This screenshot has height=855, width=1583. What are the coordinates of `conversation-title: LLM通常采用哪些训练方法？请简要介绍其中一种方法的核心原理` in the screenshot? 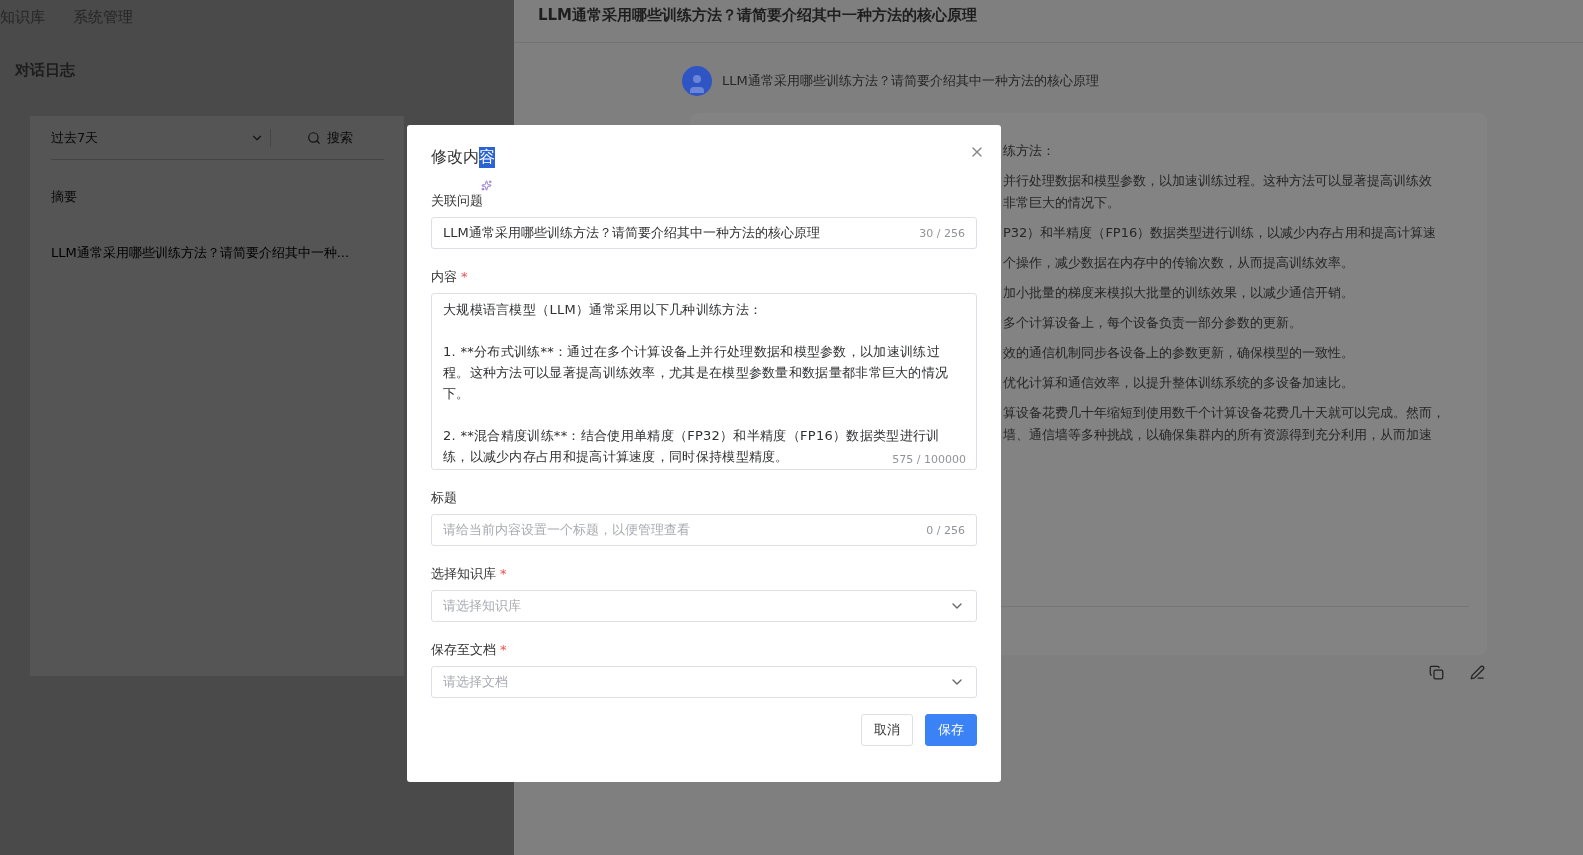 It's located at (1048, 21).